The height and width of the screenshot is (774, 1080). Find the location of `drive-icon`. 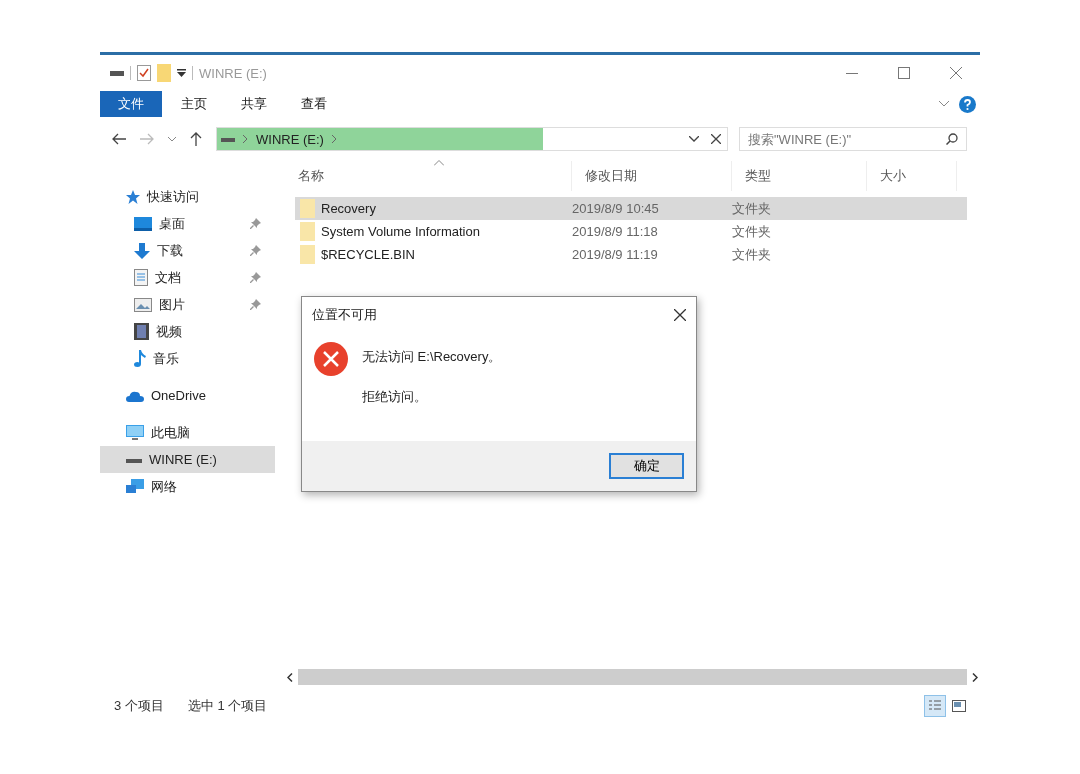

drive-icon is located at coordinates (117, 73).